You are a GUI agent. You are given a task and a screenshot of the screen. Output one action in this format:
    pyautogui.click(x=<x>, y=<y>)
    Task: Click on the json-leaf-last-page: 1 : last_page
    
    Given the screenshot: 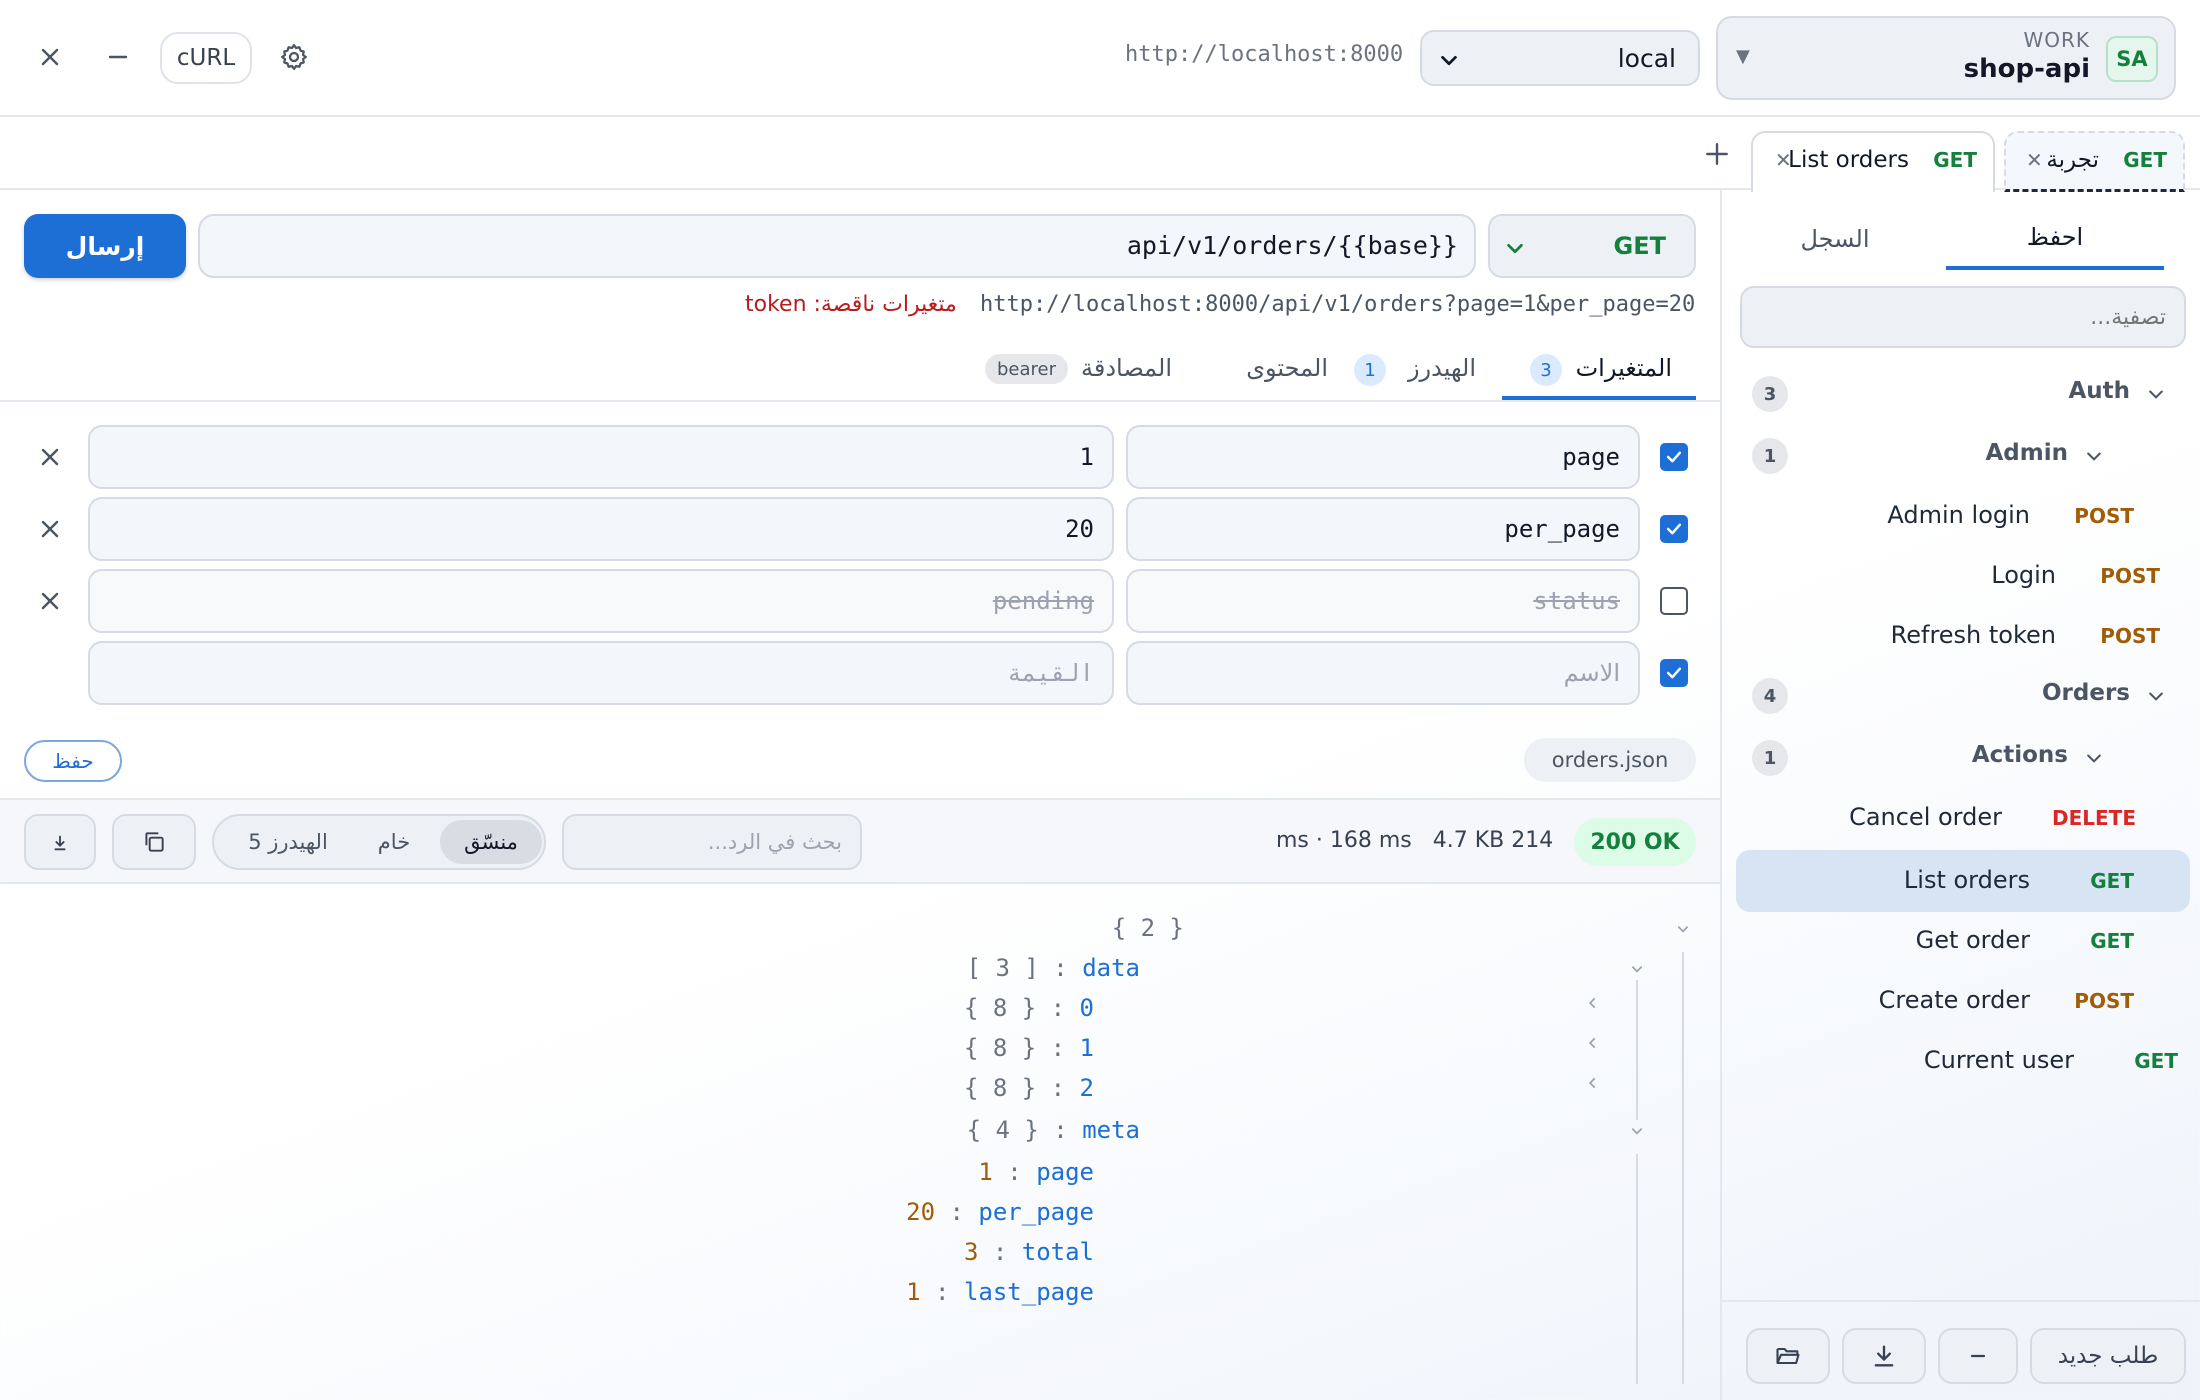 What is the action you would take?
    pyautogui.click(x=1000, y=1292)
    